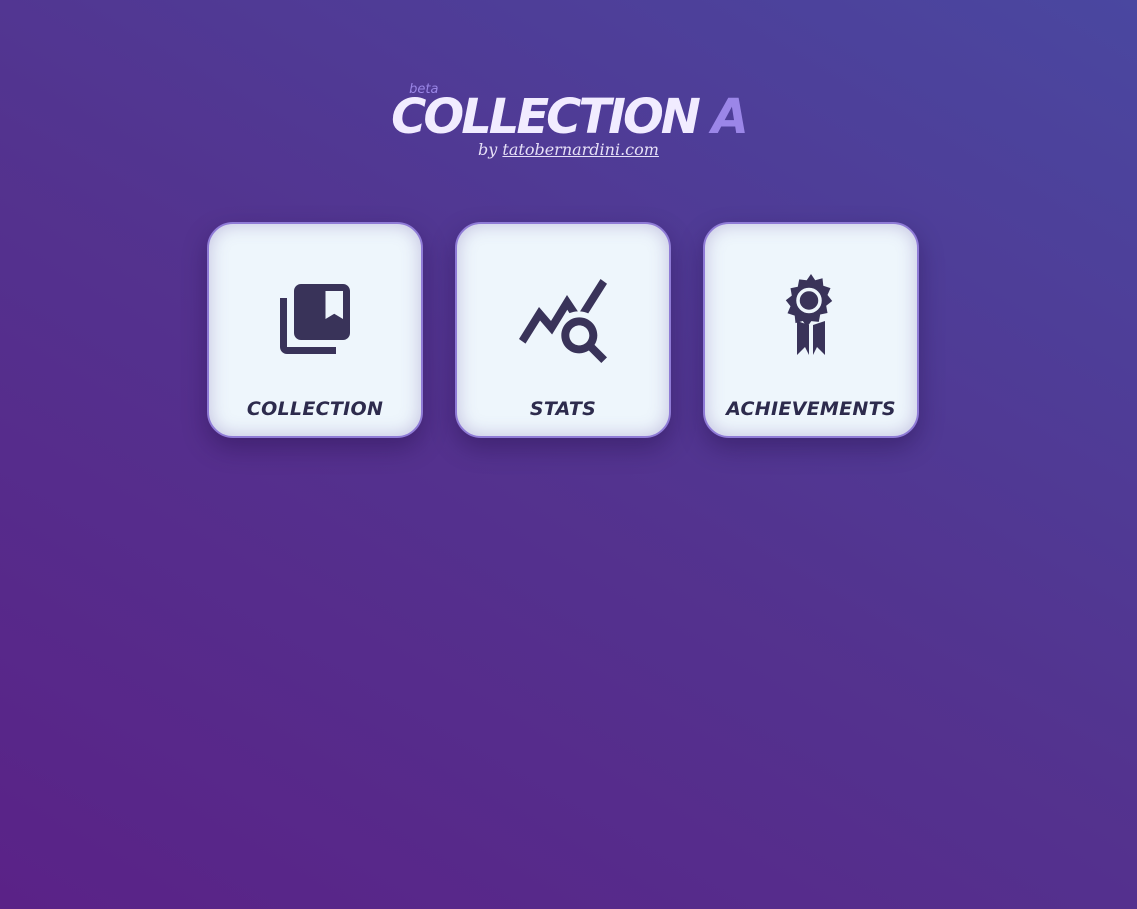 The height and width of the screenshot is (909, 1137). What do you see at coordinates (490, 149) in the screenshot?
I see `byline-prefix: by` at bounding box center [490, 149].